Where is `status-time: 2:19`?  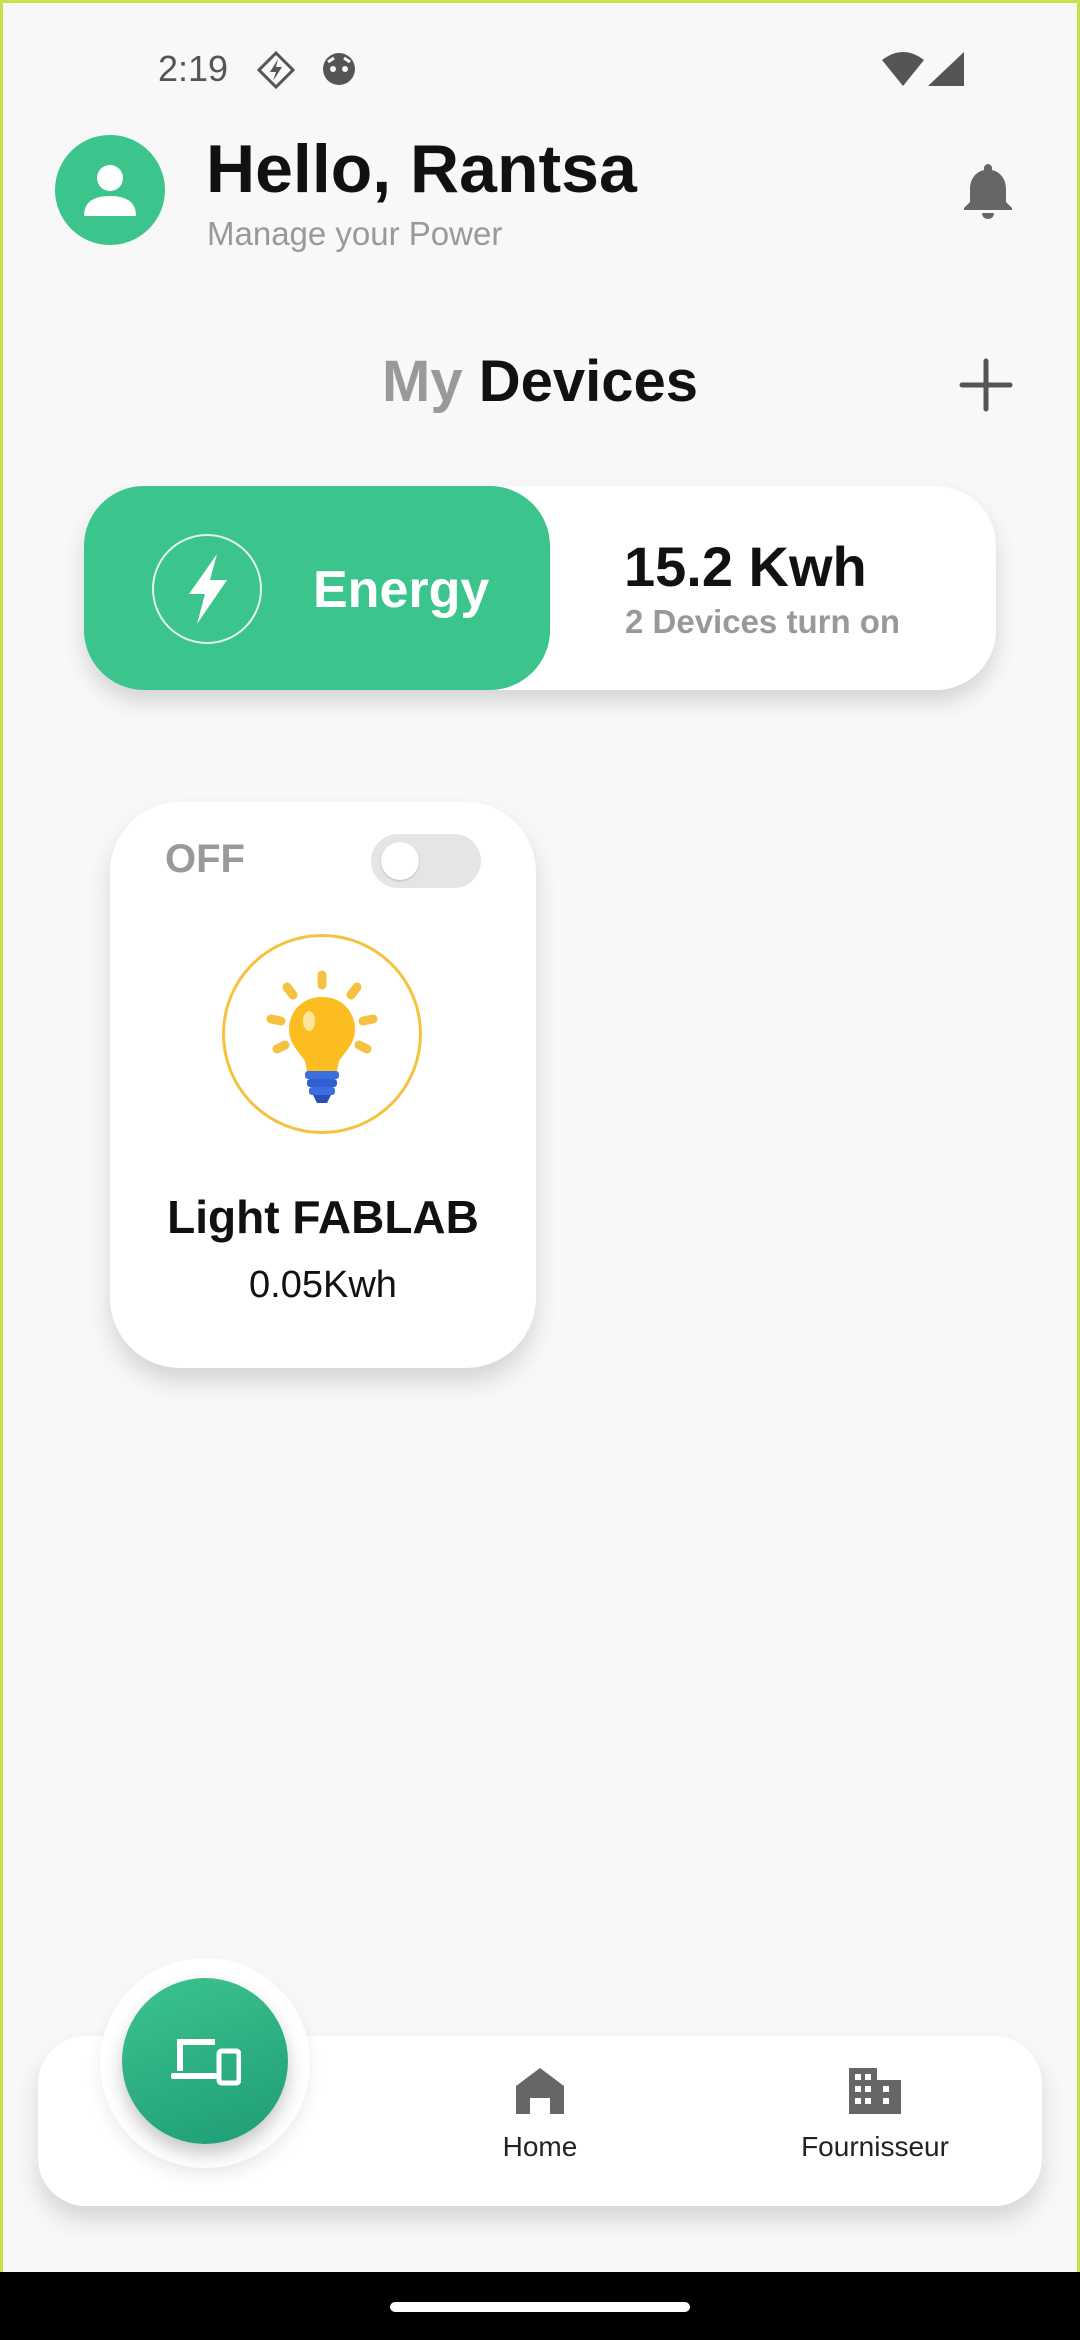 status-time: 2:19 is located at coordinates (193, 68).